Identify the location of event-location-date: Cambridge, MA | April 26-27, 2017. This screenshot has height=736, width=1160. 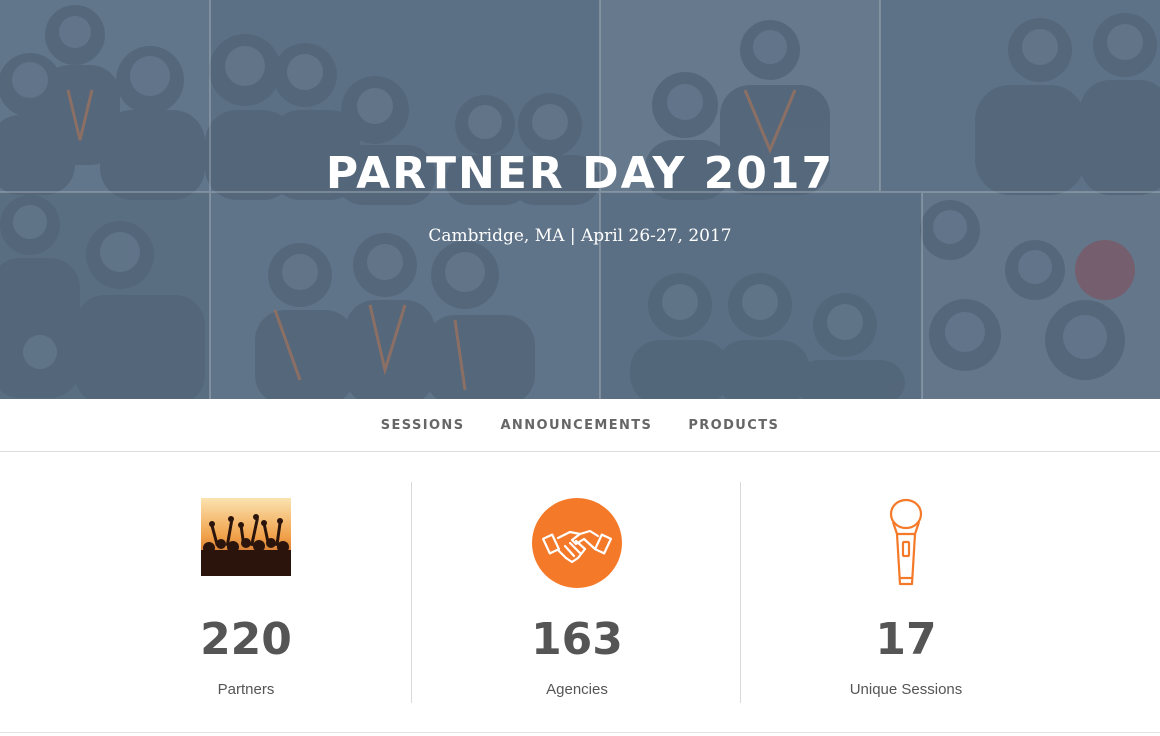
(580, 236).